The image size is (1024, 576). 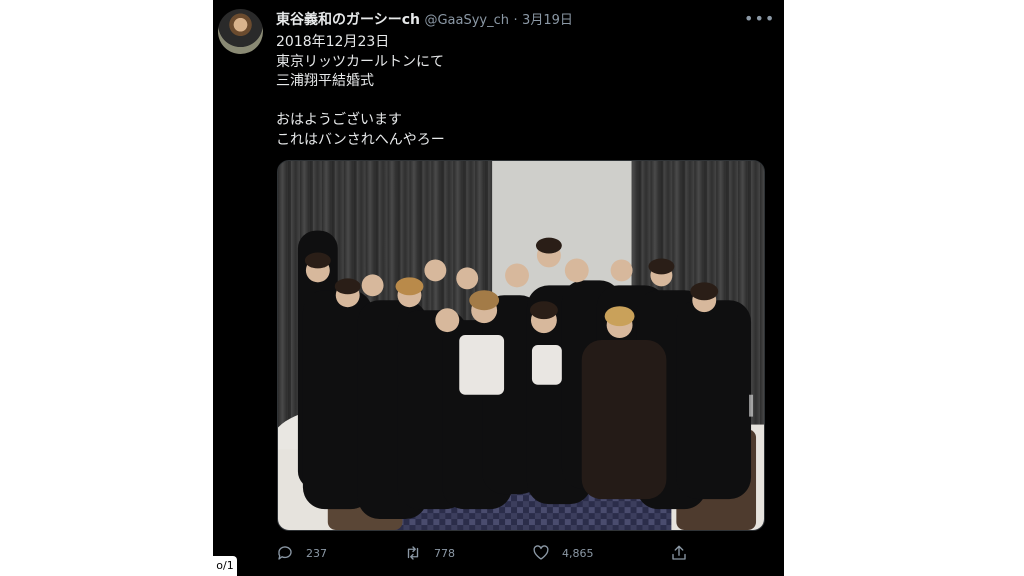 What do you see at coordinates (225, 566) in the screenshot?
I see `page-indicator: o/1` at bounding box center [225, 566].